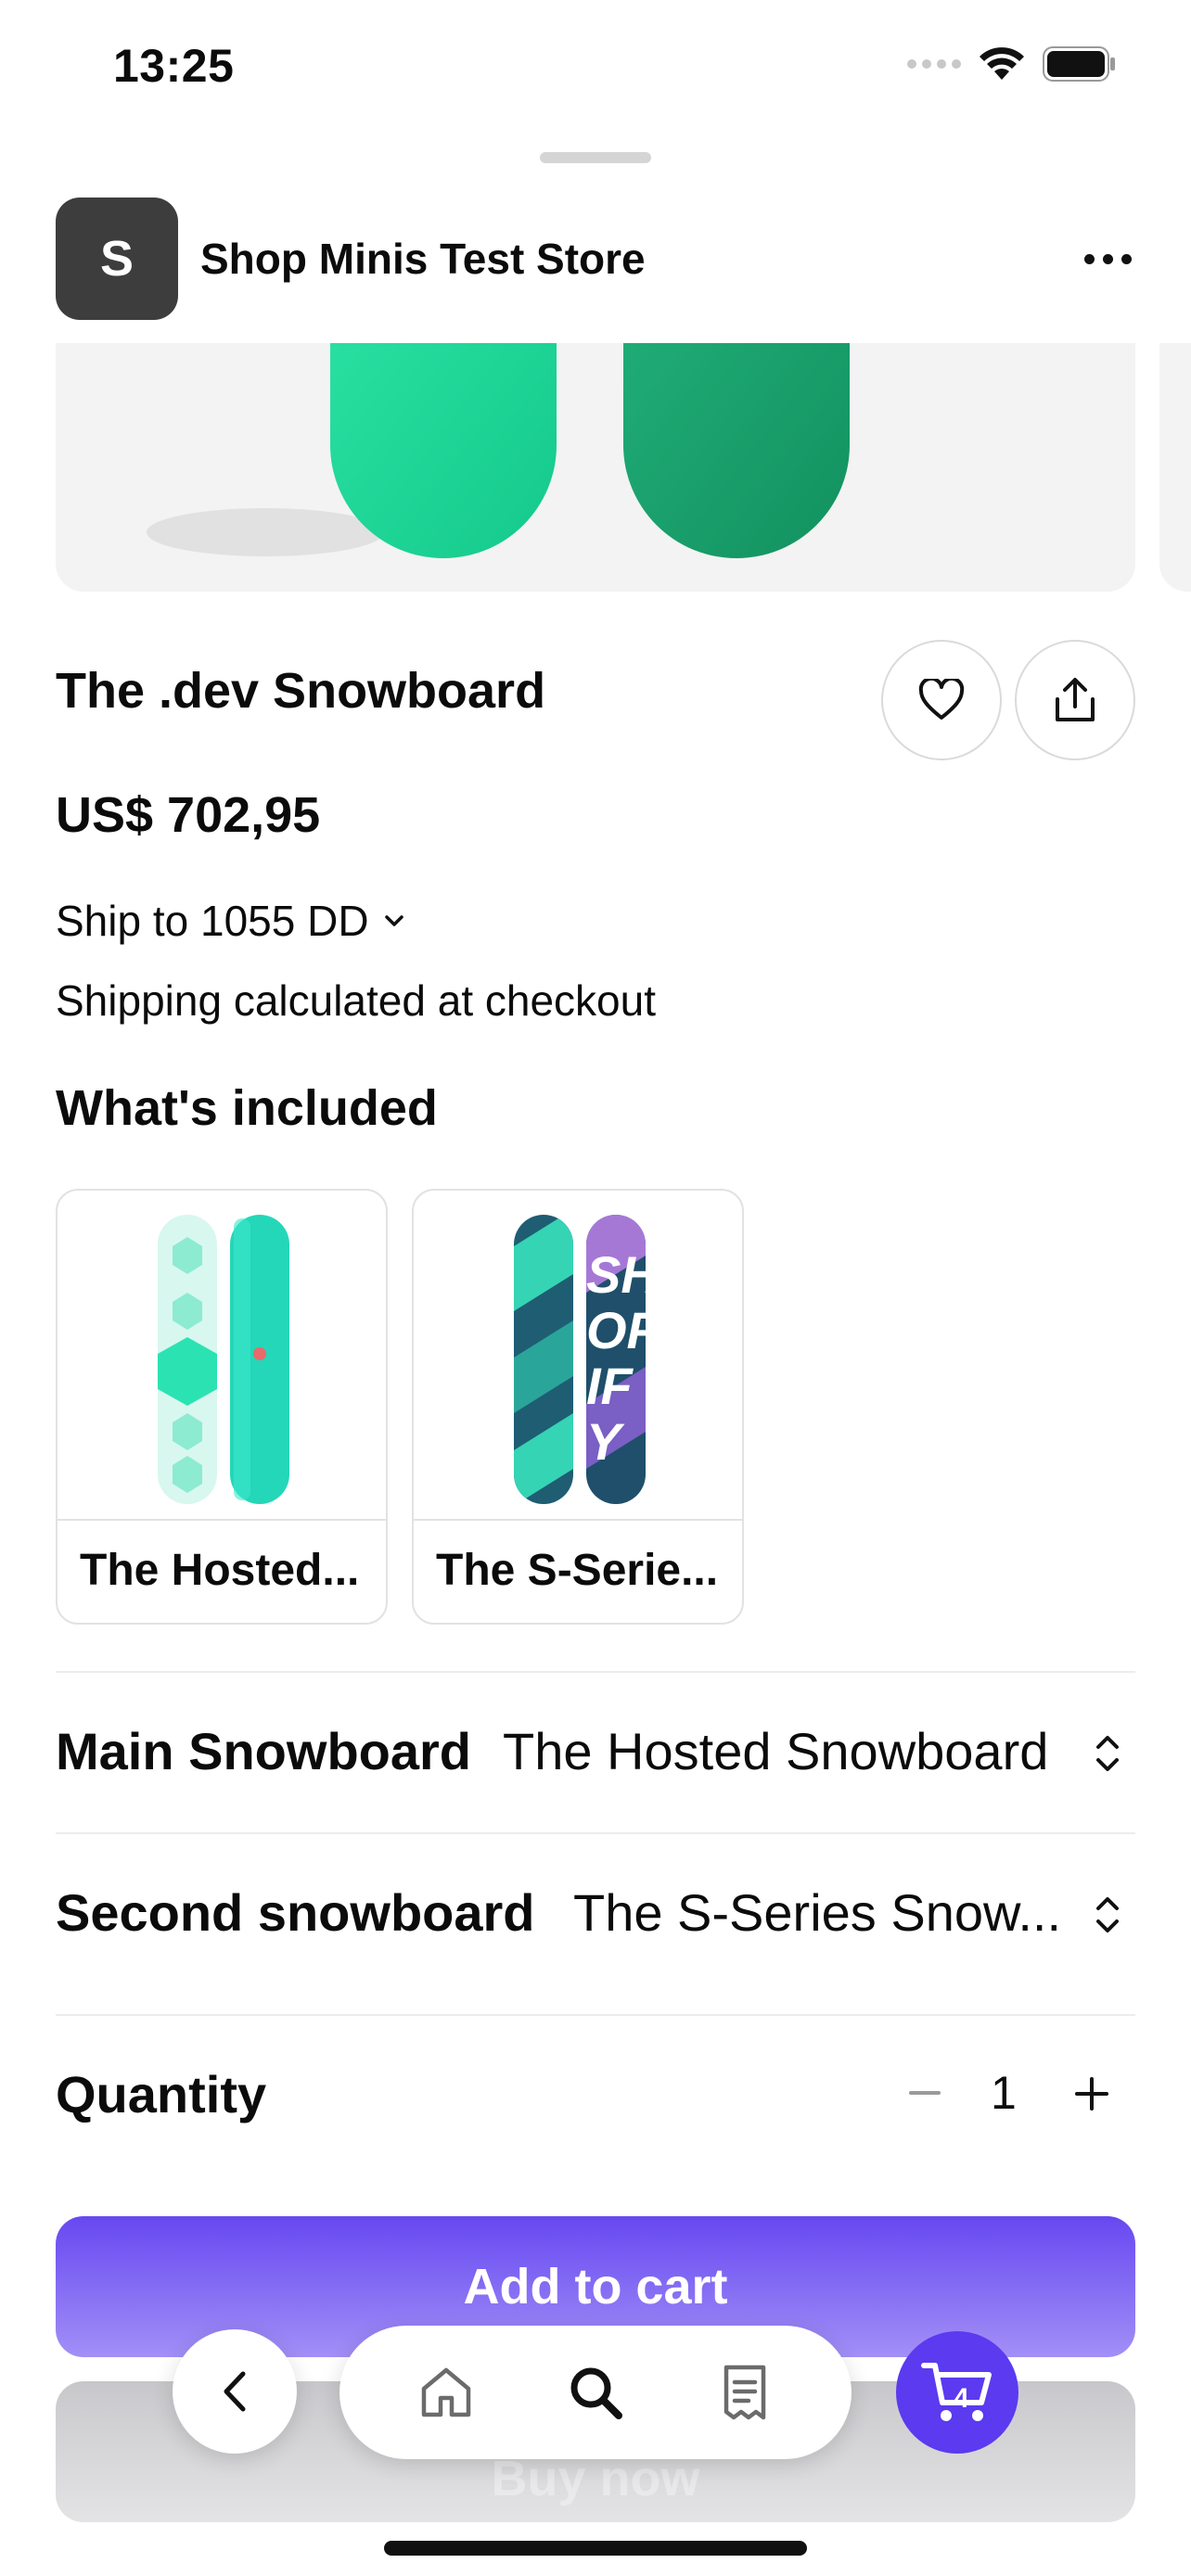 This screenshot has width=1191, height=2576. I want to click on home-icon, so click(445, 2392).